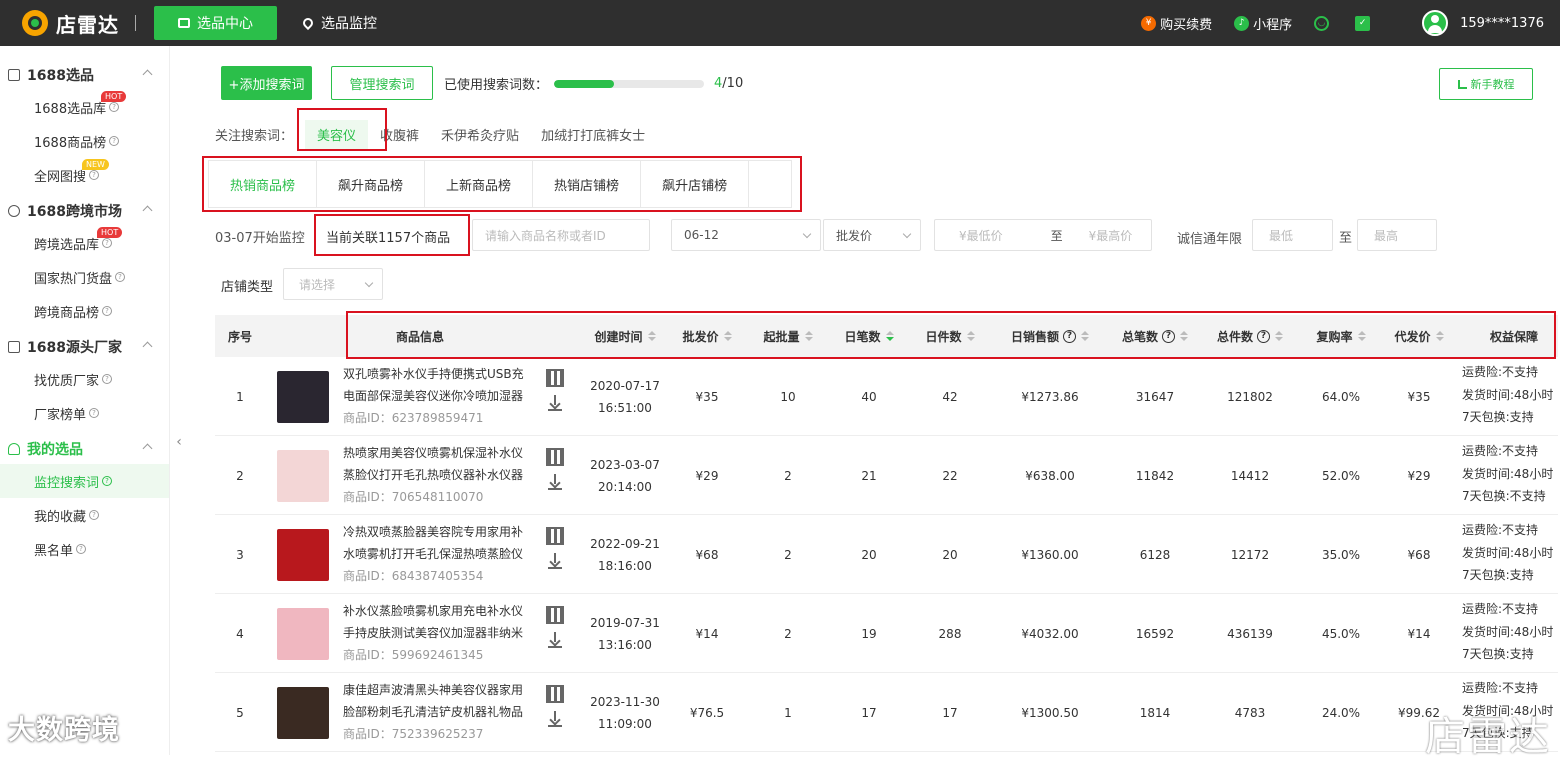  Describe the element at coordinates (84, 449) in the screenshot. I see `sidebar-section-my-selection: 我的选品` at that location.